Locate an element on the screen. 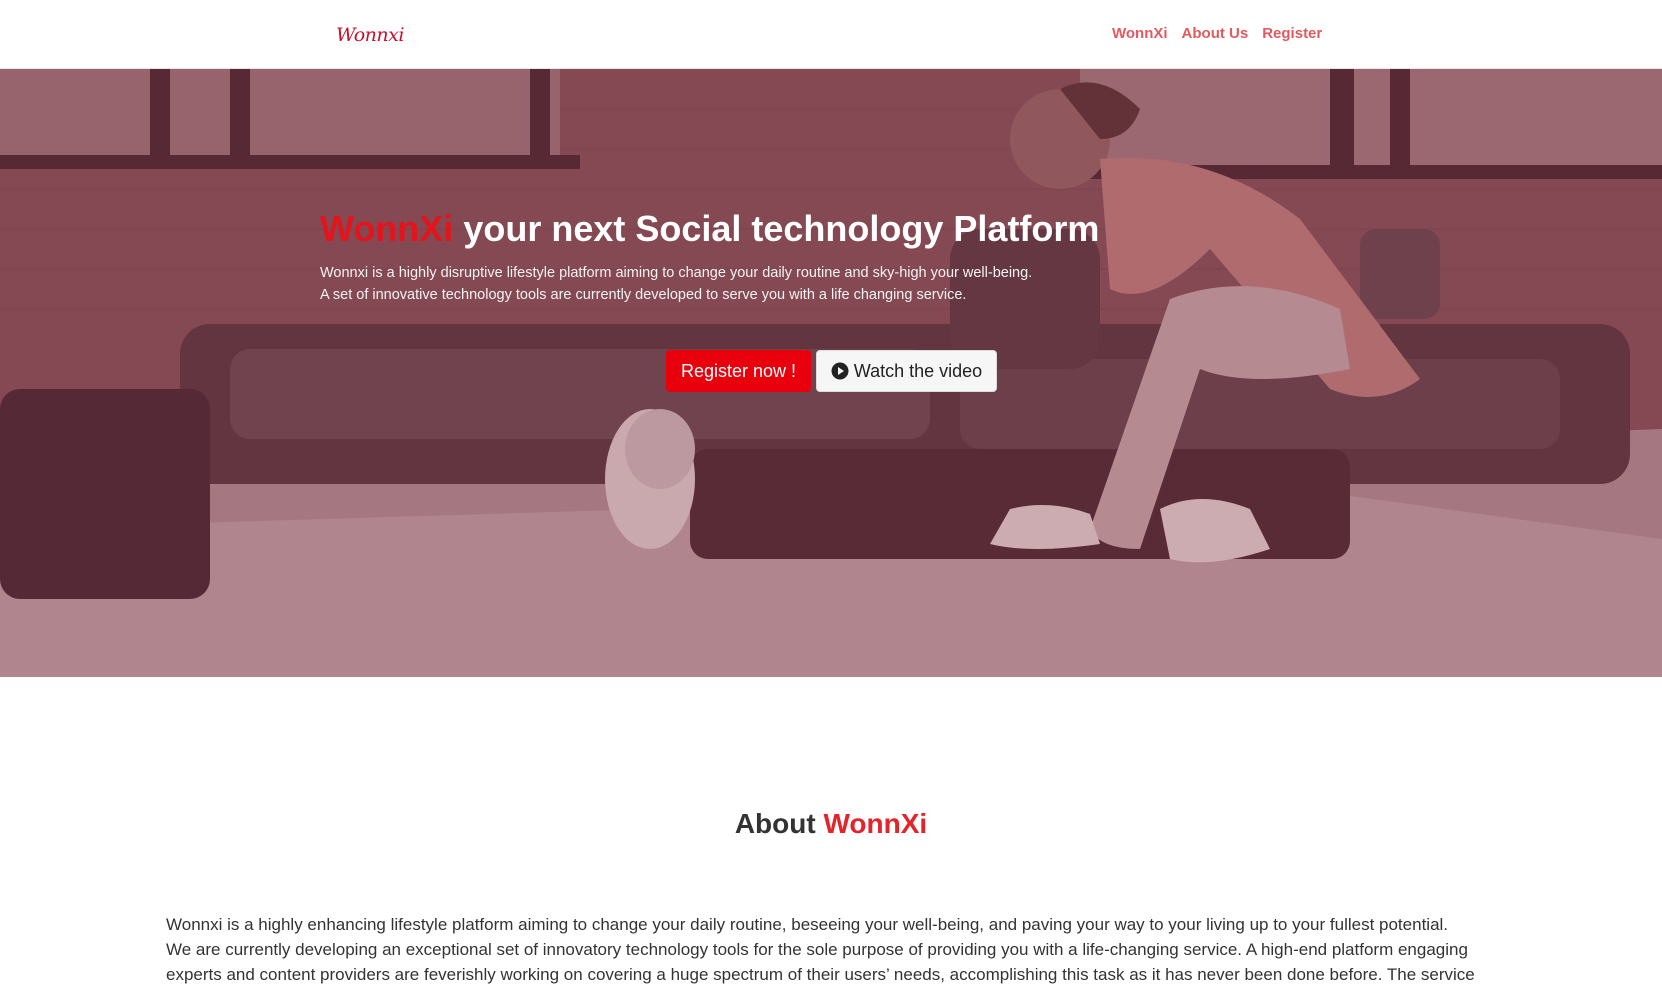  nav-link-register: Register is located at coordinates (1292, 34).